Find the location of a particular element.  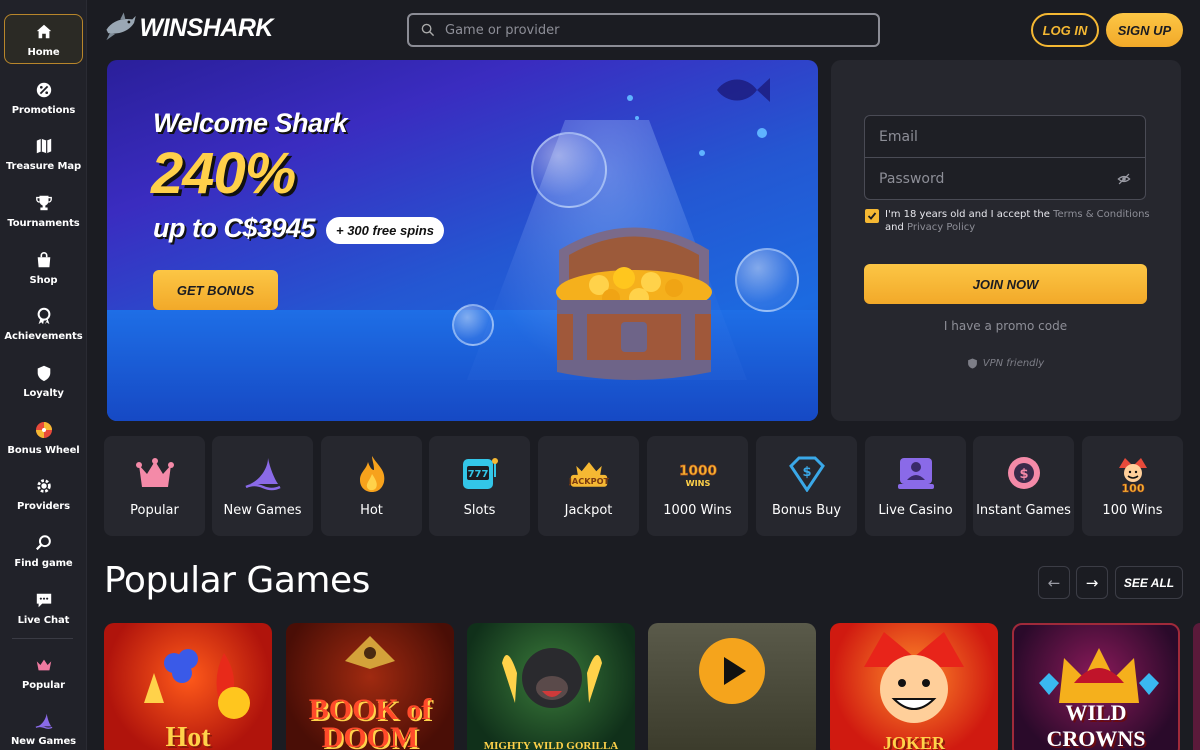

category-label: Jackpot is located at coordinates (588, 510).